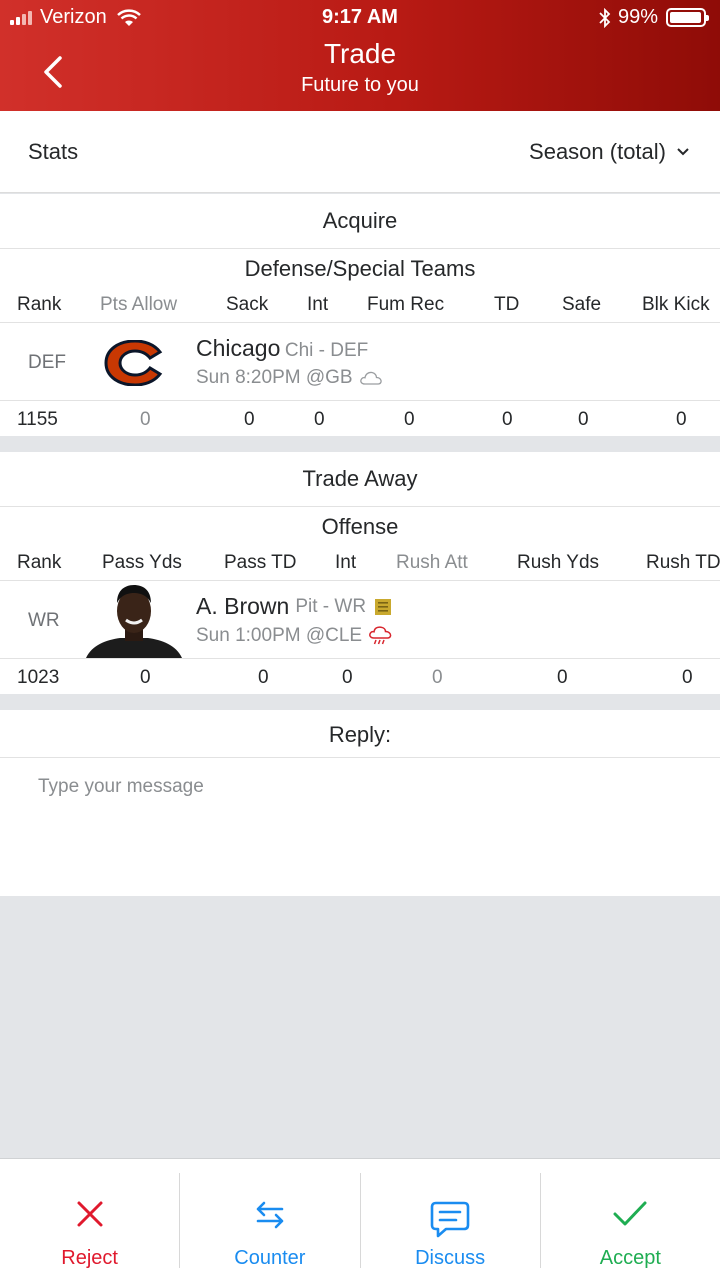  I want to click on cloud-icon, so click(370, 378).